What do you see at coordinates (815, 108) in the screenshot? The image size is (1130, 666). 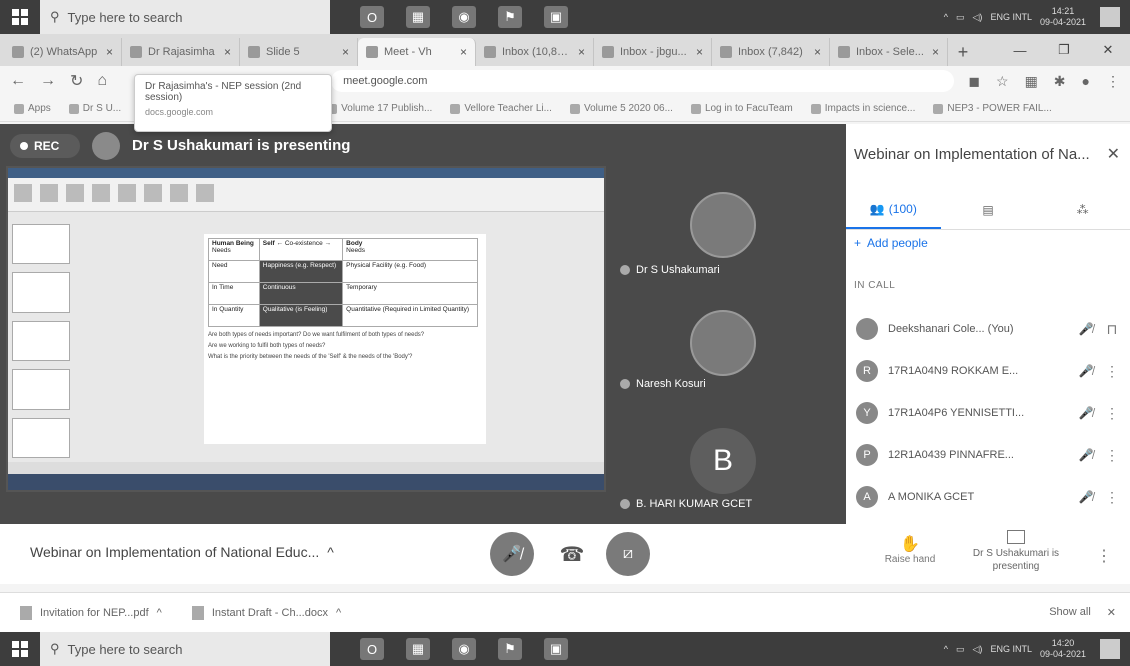 I see `bookmark-icon` at bounding box center [815, 108].